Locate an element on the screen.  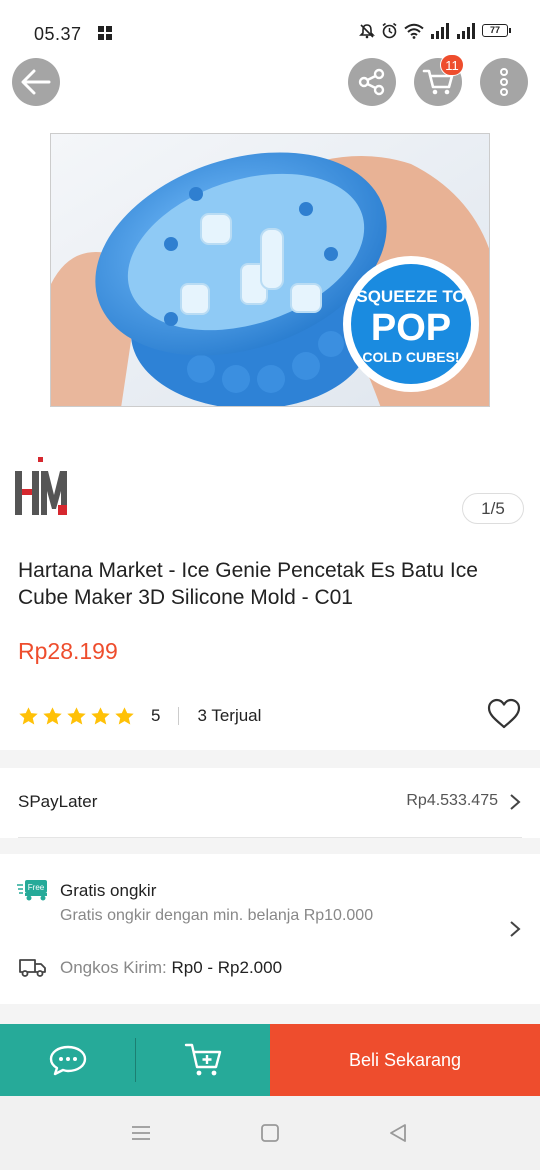
back-button is located at coordinates (36, 82).